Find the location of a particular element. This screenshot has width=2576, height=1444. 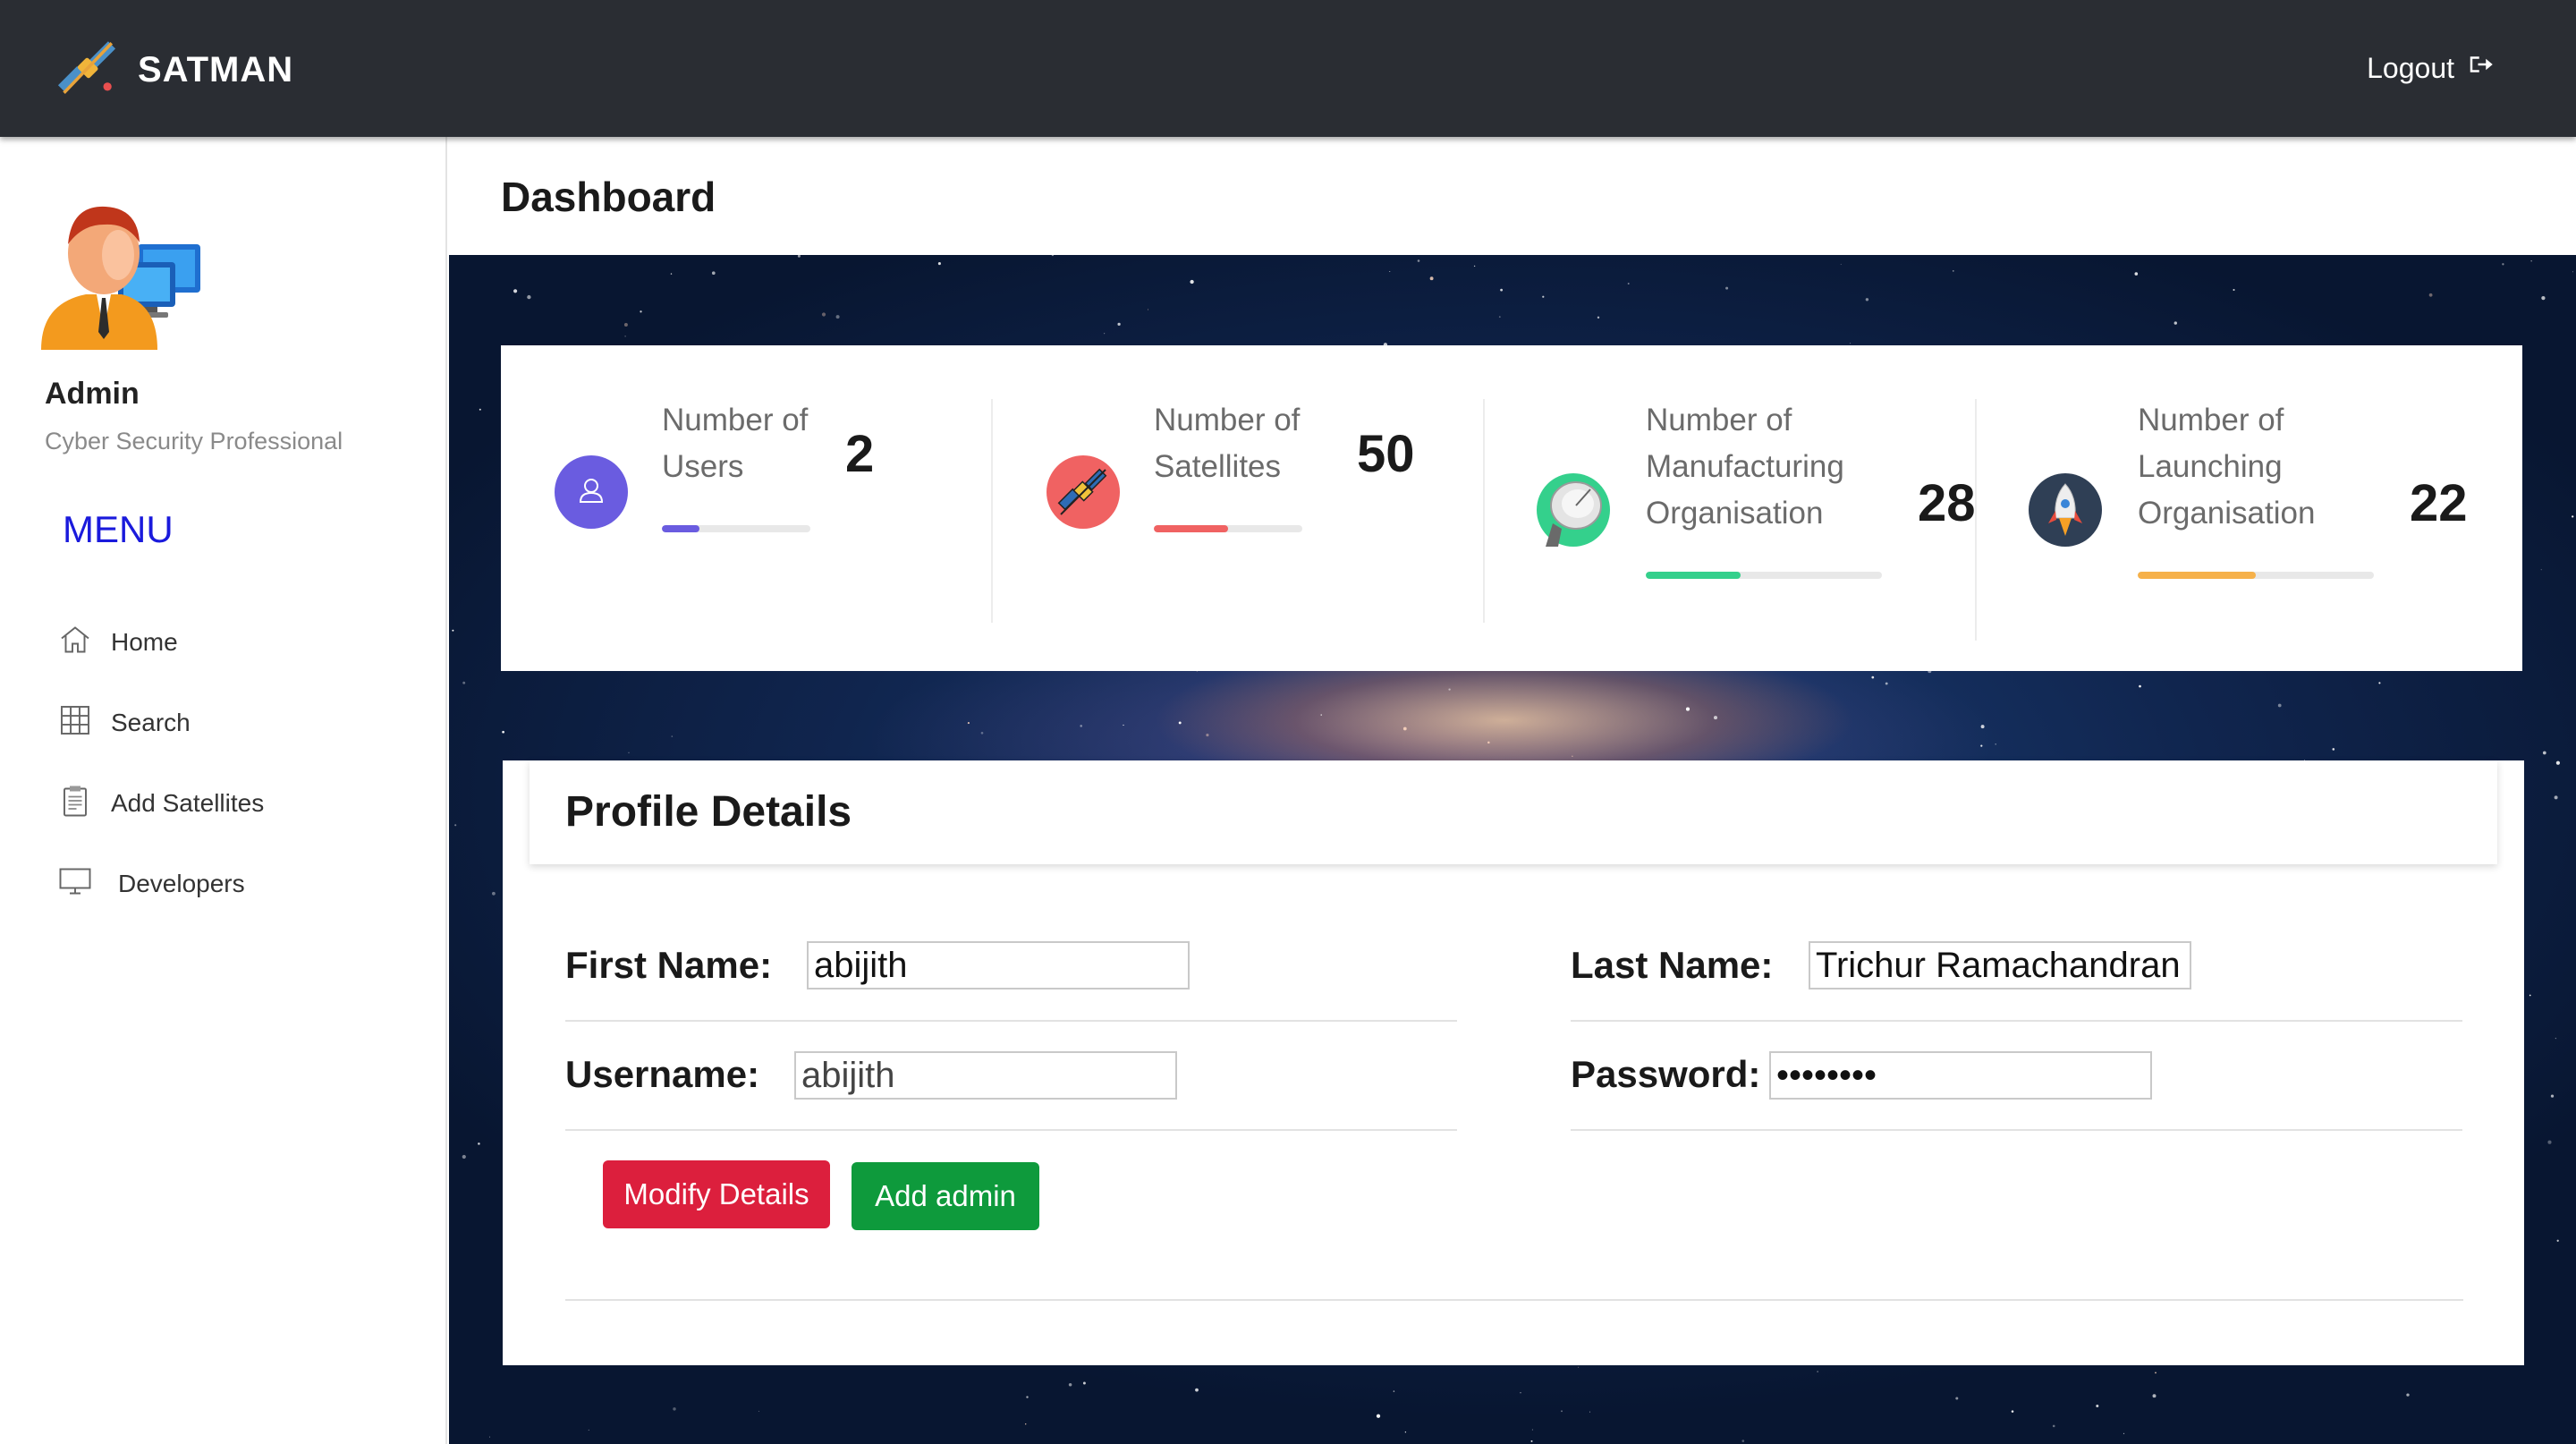

add-admin-button: Add admin is located at coordinates (945, 1196).